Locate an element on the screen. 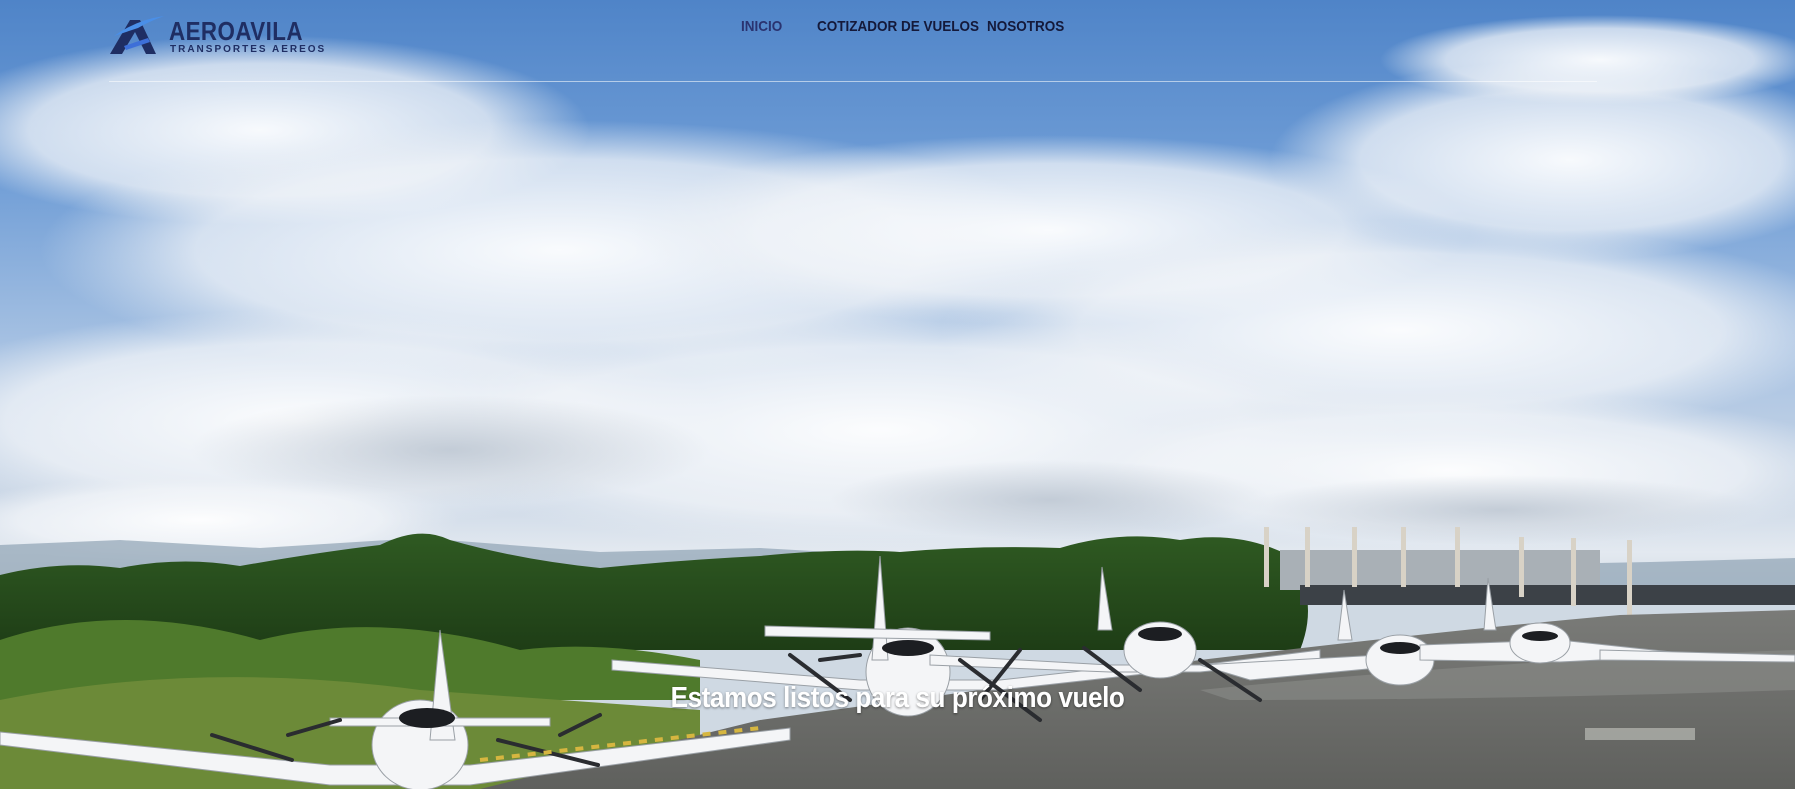 The width and height of the screenshot is (1795, 804). nav-item-nosotros: NOSOTROS is located at coordinates (1025, 26).